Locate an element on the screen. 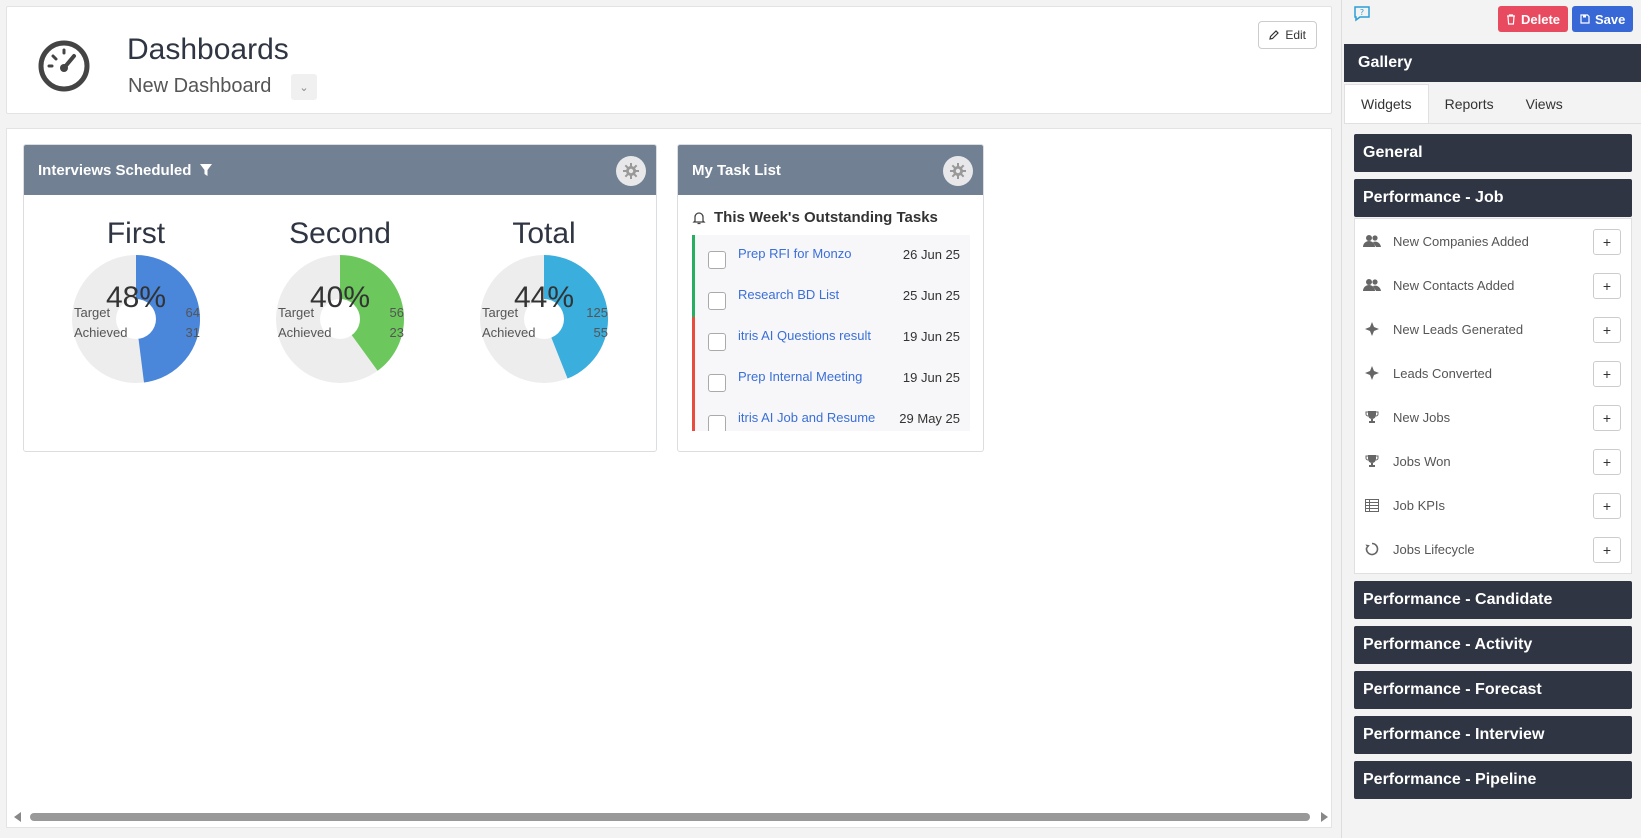 This screenshot has width=1641, height=838. task-row: Prep RFI for Monzo 26 Jun 25 is located at coordinates (831, 255).